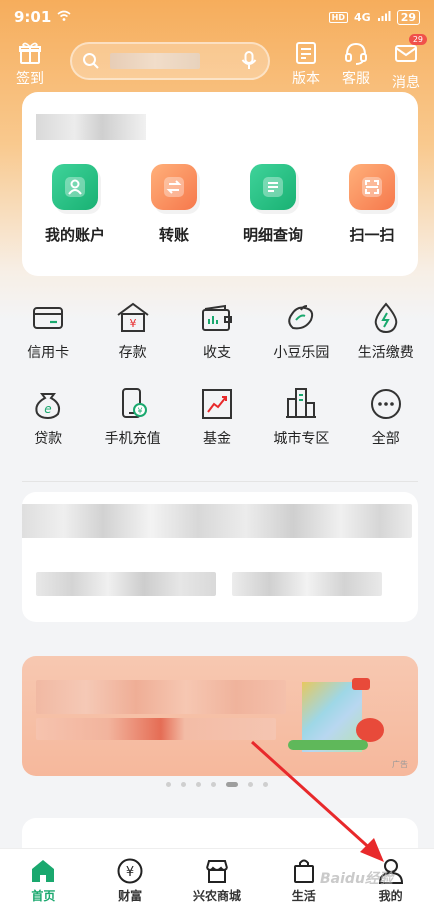 This screenshot has height=914, width=434. What do you see at coordinates (356, 879) in the screenshot?
I see `watermark-text: Baidu经验` at bounding box center [356, 879].